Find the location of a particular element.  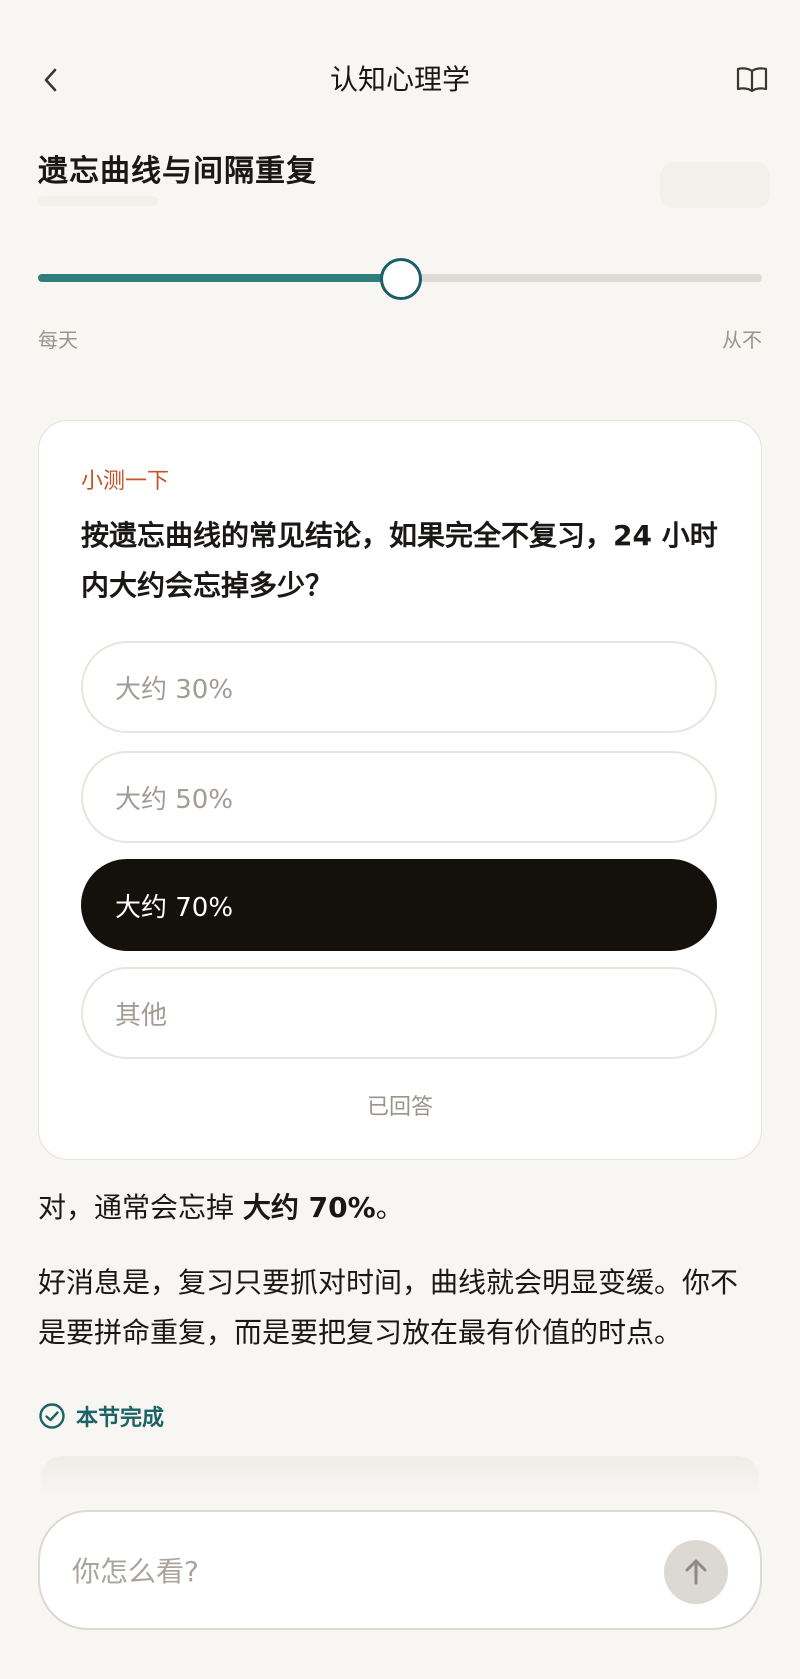

send-button is located at coordinates (696, 1572).